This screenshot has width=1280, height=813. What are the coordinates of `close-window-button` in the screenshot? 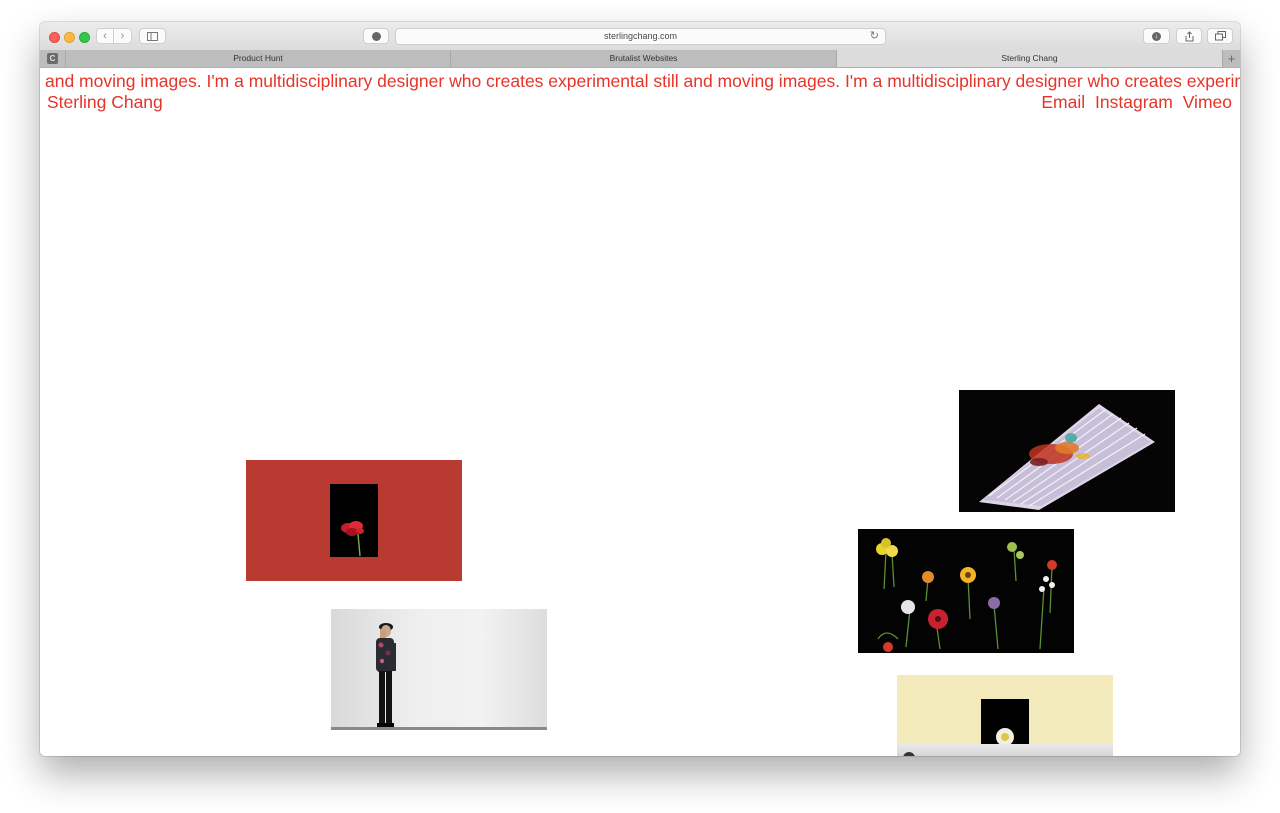 It's located at (54, 37).